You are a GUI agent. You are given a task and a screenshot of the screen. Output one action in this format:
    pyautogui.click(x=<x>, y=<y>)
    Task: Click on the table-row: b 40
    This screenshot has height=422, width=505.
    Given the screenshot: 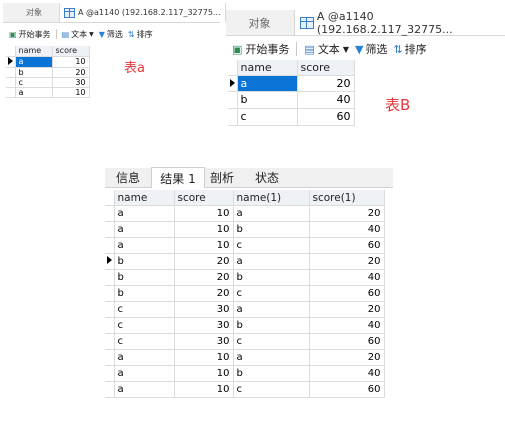 What is the action you would take?
    pyautogui.click(x=291, y=100)
    